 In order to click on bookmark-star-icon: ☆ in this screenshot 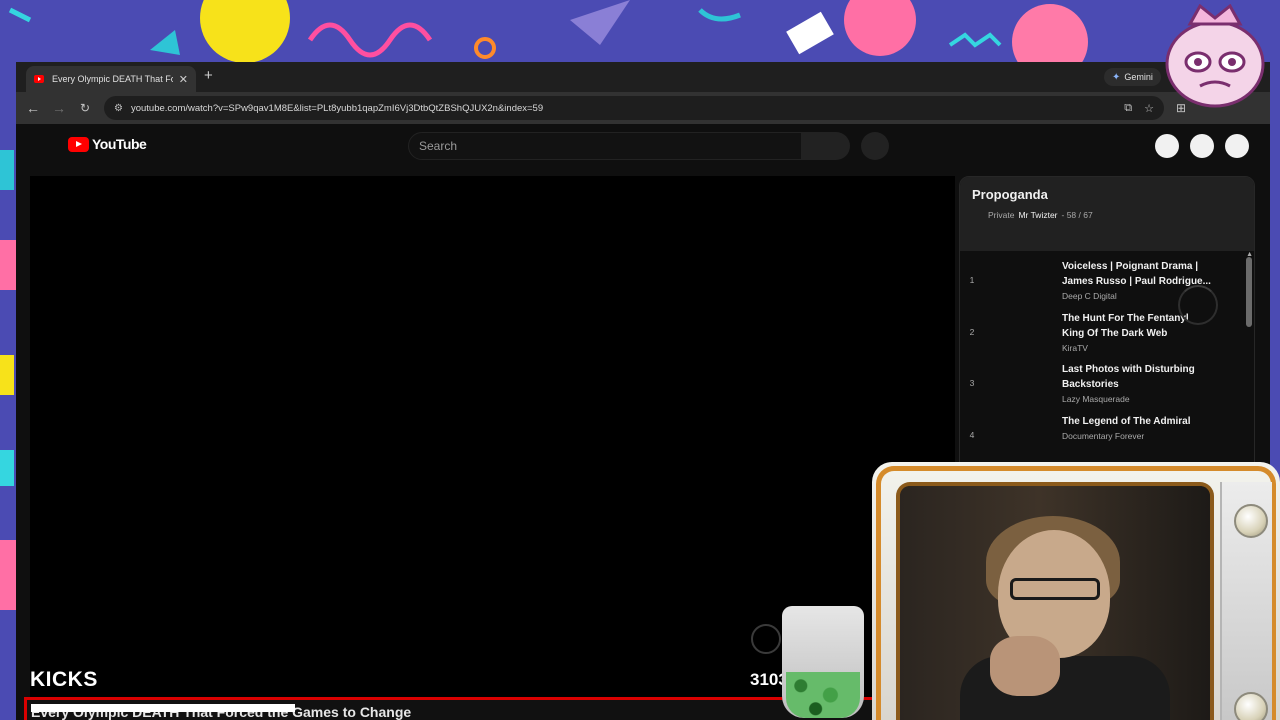, I will do `click(1149, 108)`.